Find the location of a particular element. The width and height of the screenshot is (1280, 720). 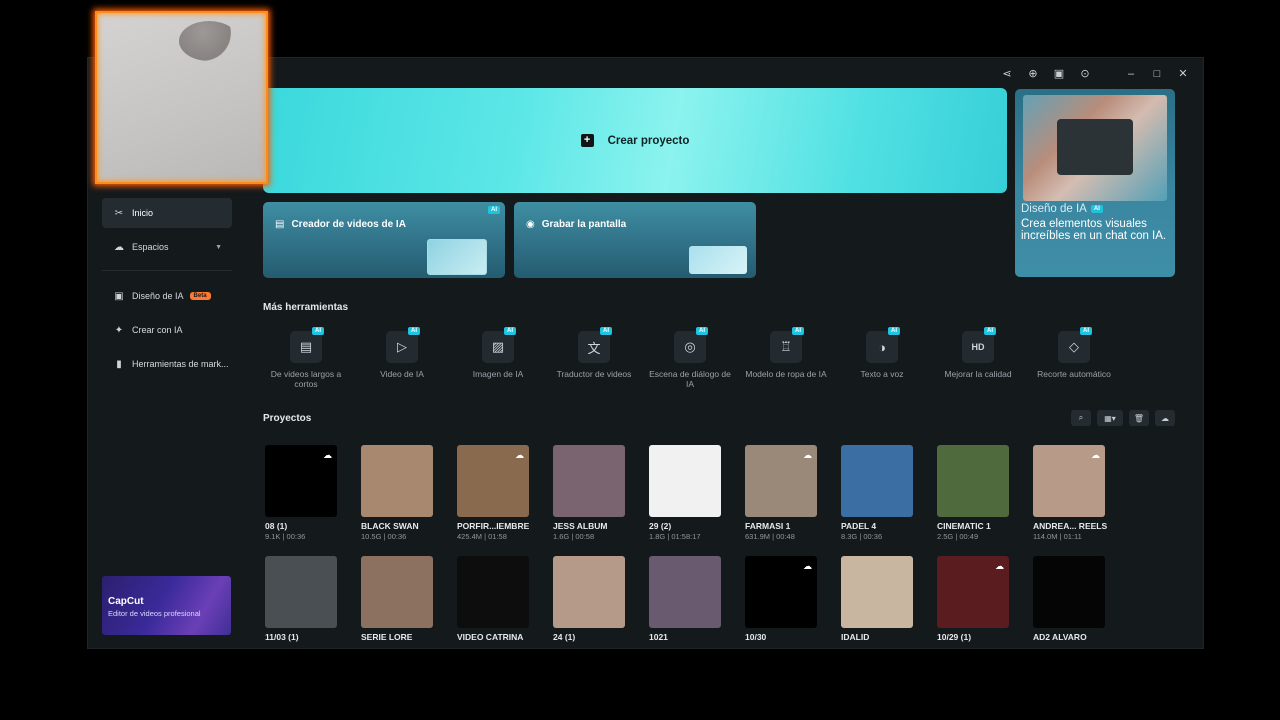

dialog-icon: ◎ is located at coordinates (690, 347).